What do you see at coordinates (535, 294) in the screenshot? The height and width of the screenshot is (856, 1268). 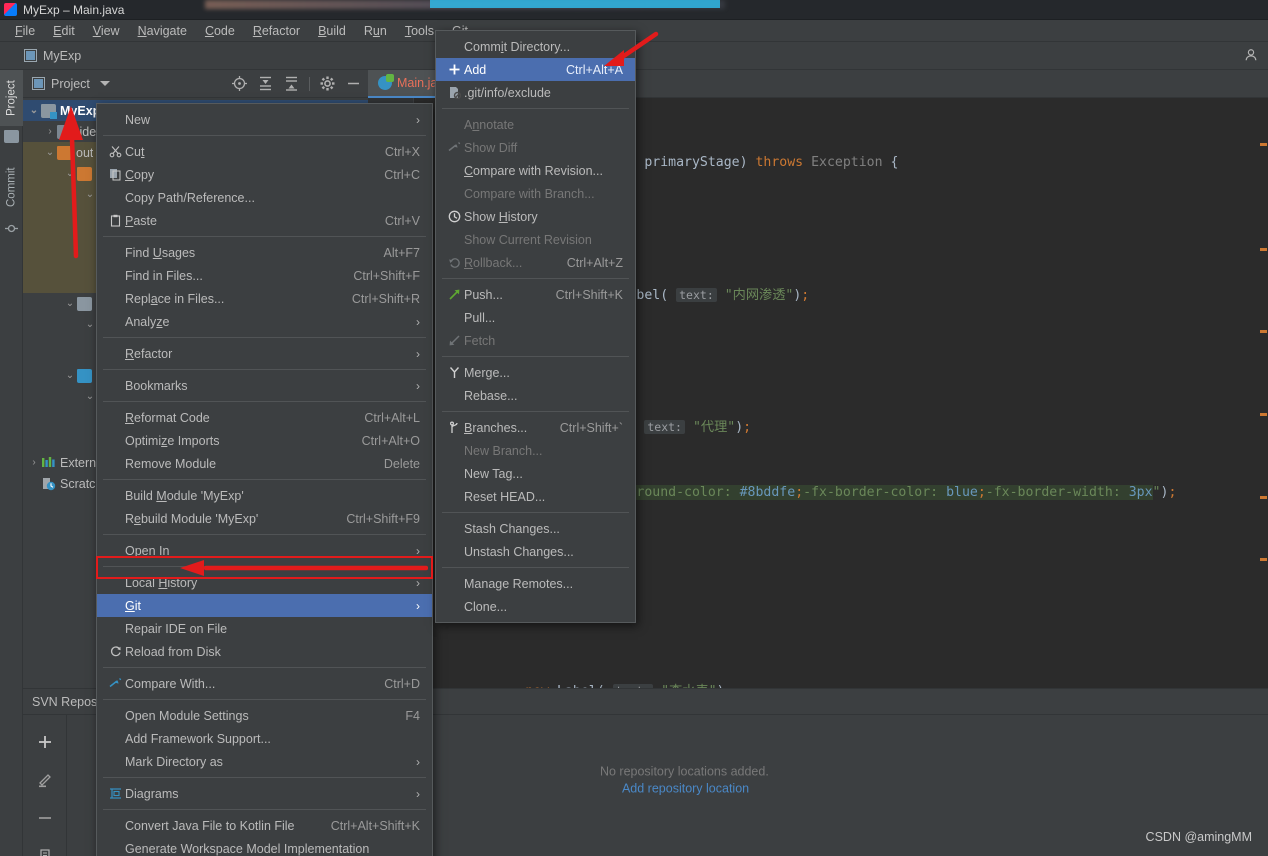 I see `git-menu-item-push: Push... Ctrl+Shift+K` at bounding box center [535, 294].